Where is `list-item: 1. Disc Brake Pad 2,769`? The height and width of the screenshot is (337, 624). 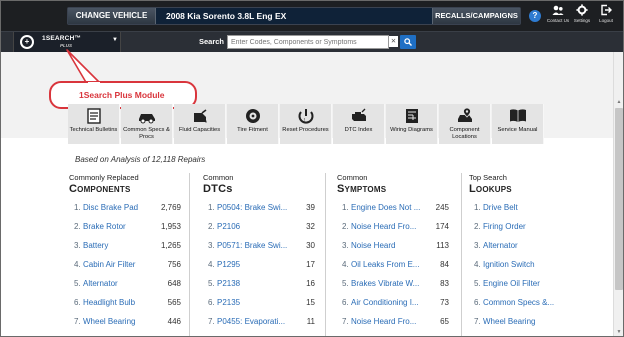 list-item: 1. Disc Brake Pad 2,769 is located at coordinates (127, 207).